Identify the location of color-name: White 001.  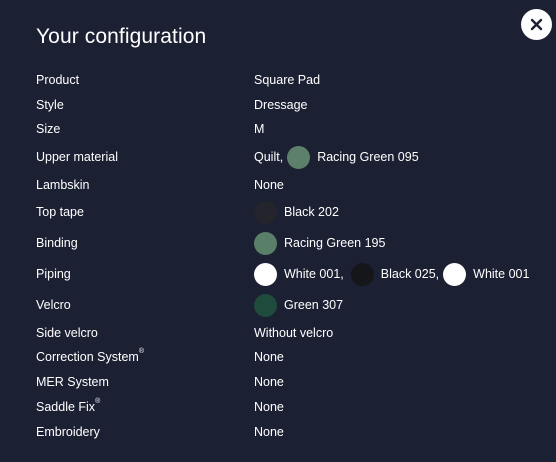
(501, 274).